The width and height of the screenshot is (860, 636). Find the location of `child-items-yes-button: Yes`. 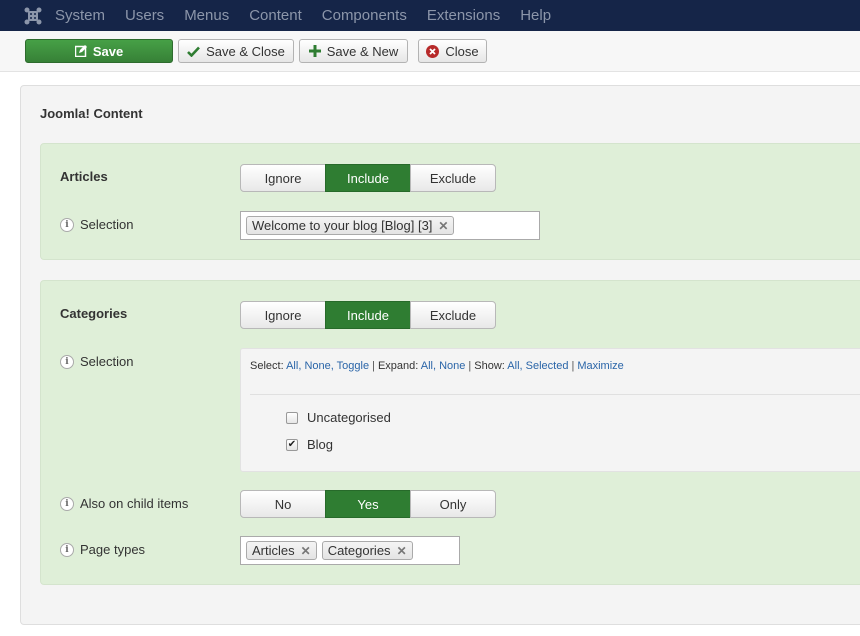

child-items-yes-button: Yes is located at coordinates (368, 504).